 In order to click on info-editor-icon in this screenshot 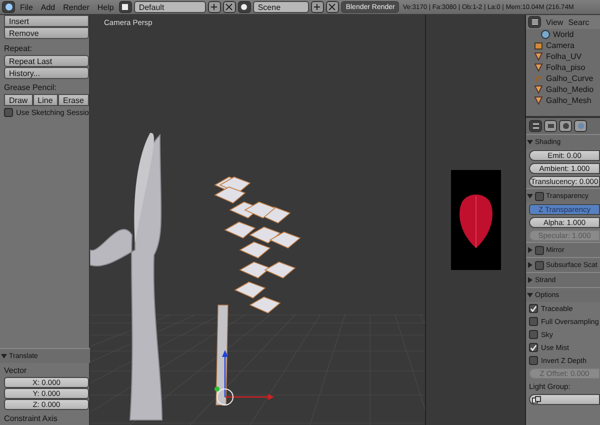, I will do `click(8, 7)`.